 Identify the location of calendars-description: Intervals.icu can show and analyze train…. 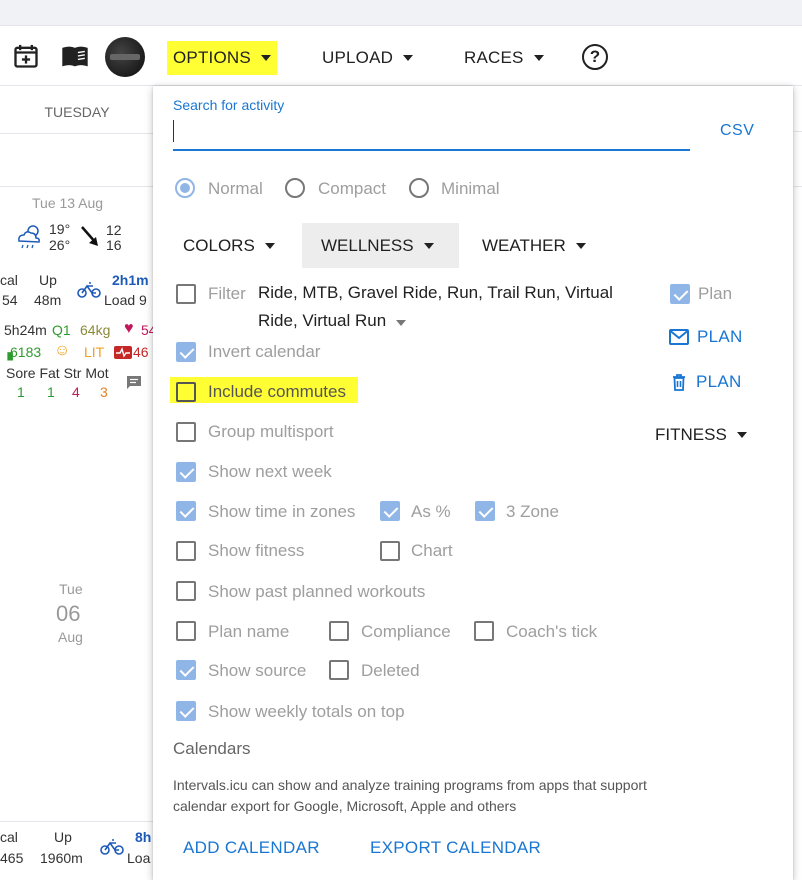
(410, 795).